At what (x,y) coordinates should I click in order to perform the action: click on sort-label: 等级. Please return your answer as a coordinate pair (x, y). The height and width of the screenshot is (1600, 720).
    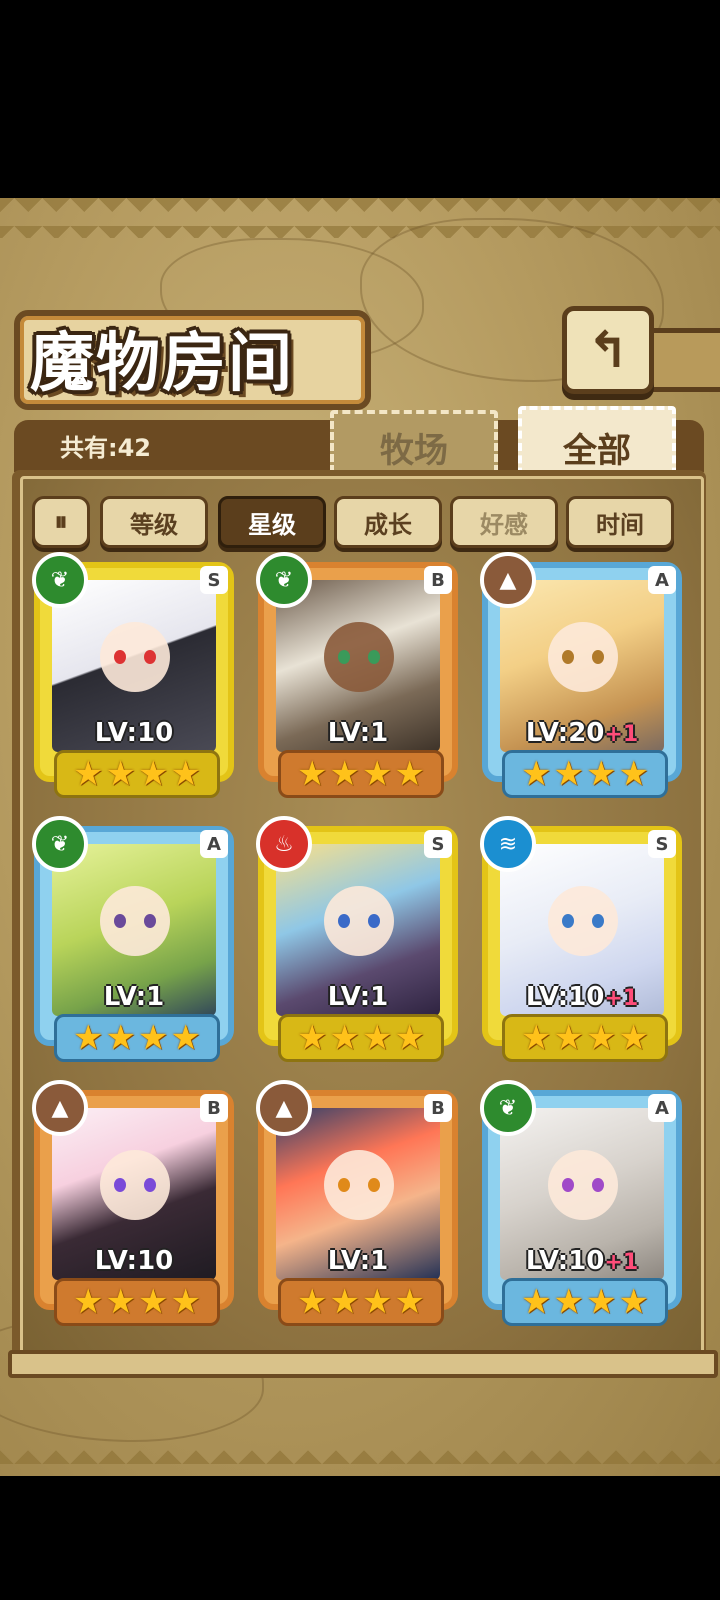
    Looking at the image, I should click on (154, 524).